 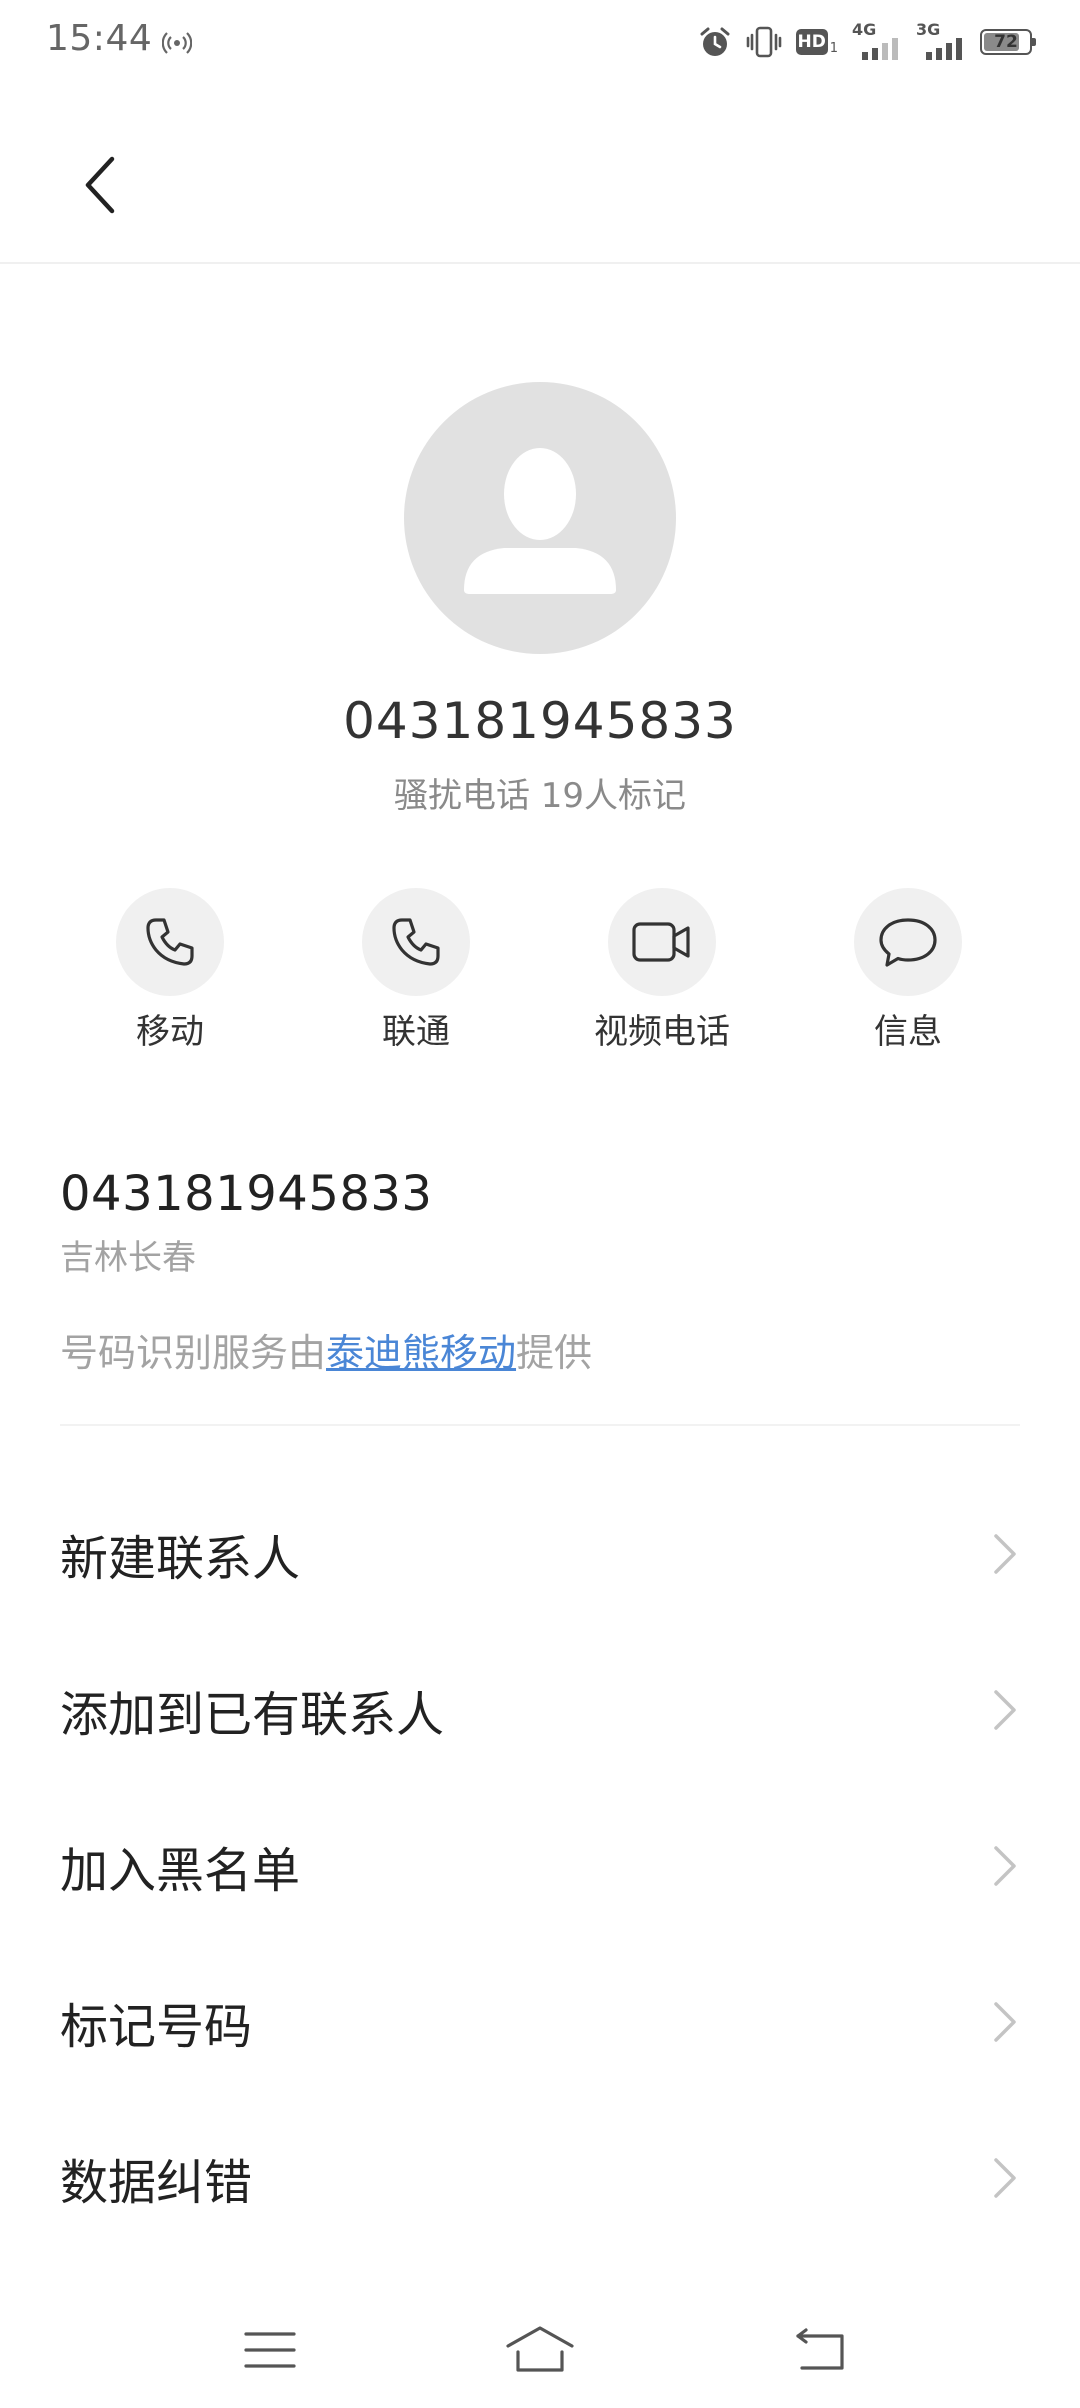 I want to click on vibrate-icon, so click(x=764, y=42).